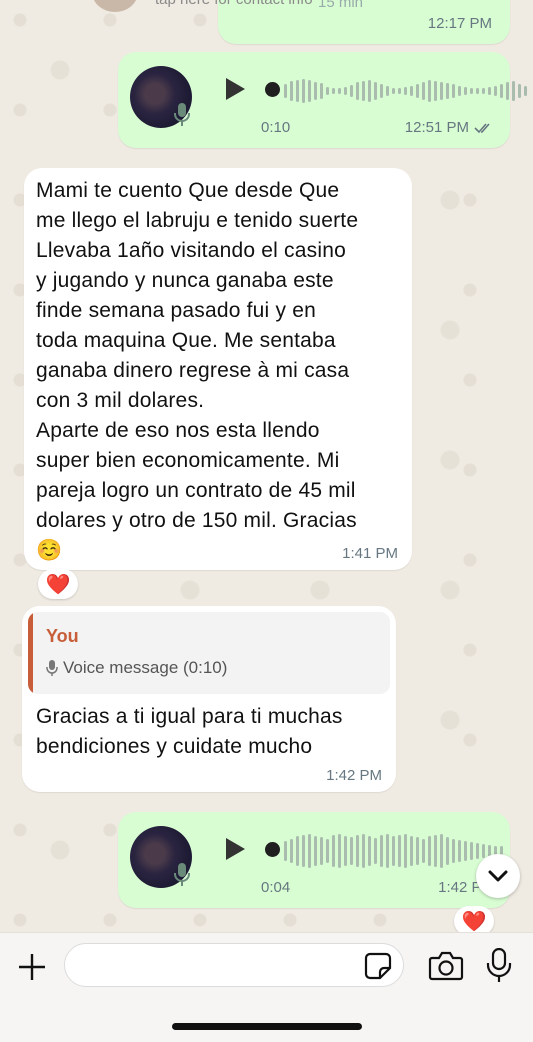 The height and width of the screenshot is (1042, 533). I want to click on message-time: 12:17 PM, so click(459, 23).